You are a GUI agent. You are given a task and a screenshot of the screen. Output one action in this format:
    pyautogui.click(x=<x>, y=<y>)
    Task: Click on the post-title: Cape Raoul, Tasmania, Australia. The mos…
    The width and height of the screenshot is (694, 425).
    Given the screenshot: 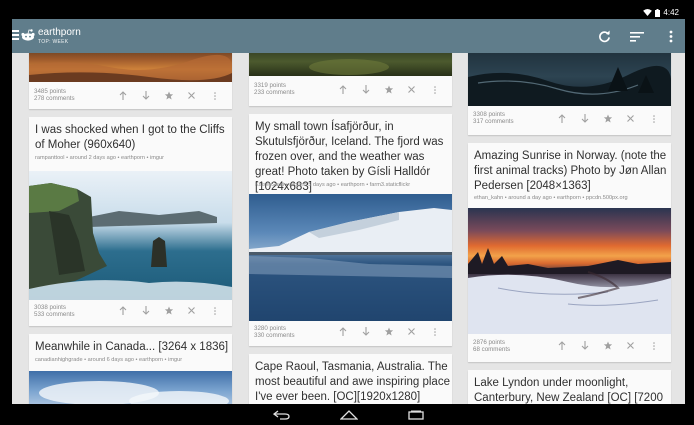 What is the action you would take?
    pyautogui.click(x=352, y=382)
    